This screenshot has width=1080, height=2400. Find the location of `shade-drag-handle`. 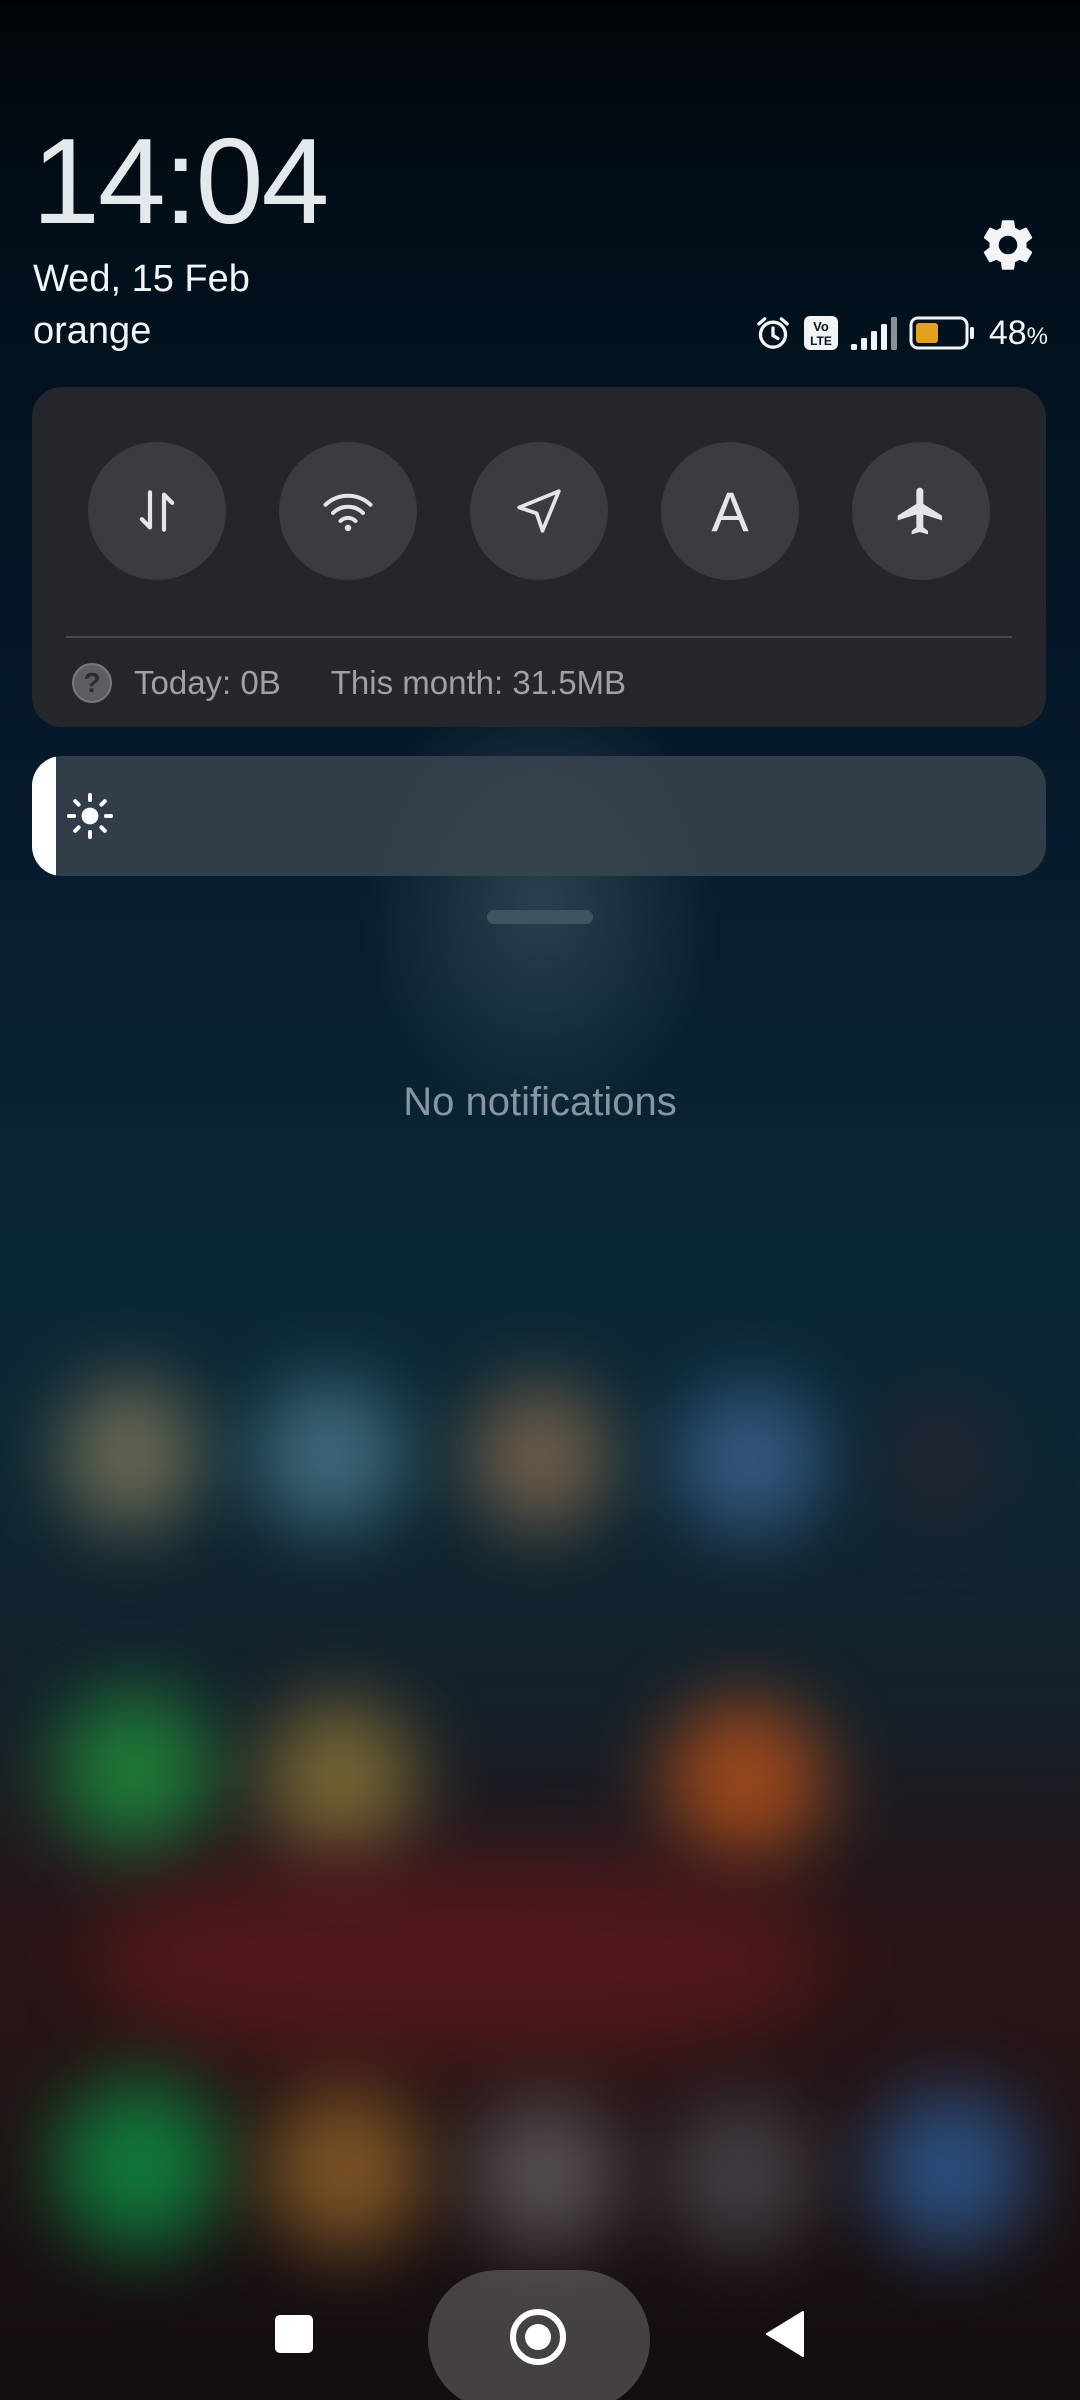

shade-drag-handle is located at coordinates (540, 917).